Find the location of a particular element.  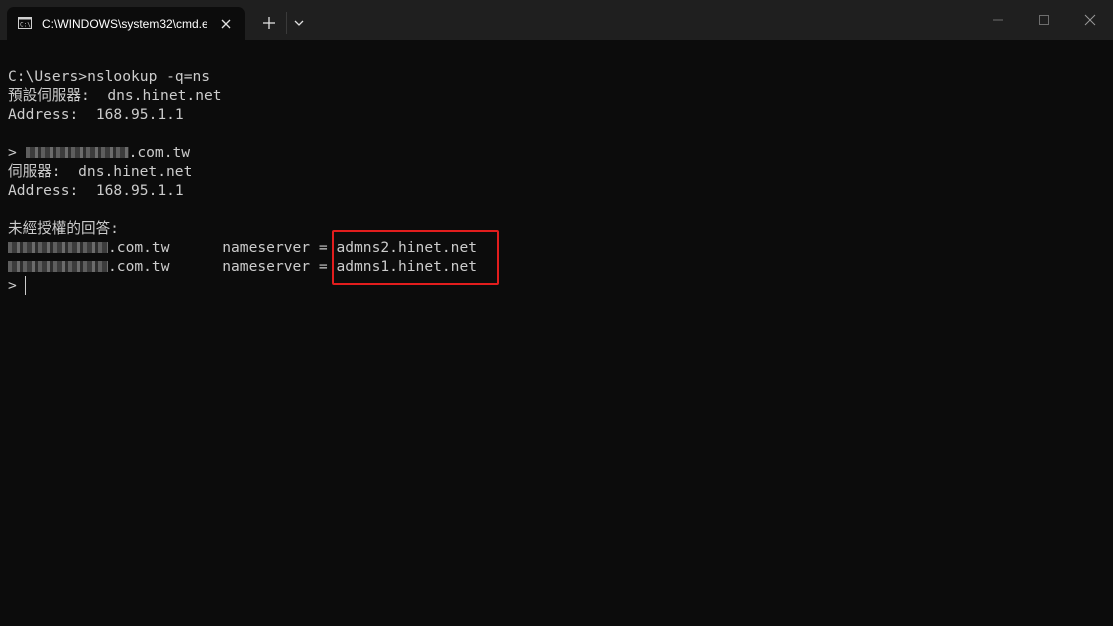

title-bar: C:\ C:\WINDOWS\system32\cmd.exe is located at coordinates (556, 20).